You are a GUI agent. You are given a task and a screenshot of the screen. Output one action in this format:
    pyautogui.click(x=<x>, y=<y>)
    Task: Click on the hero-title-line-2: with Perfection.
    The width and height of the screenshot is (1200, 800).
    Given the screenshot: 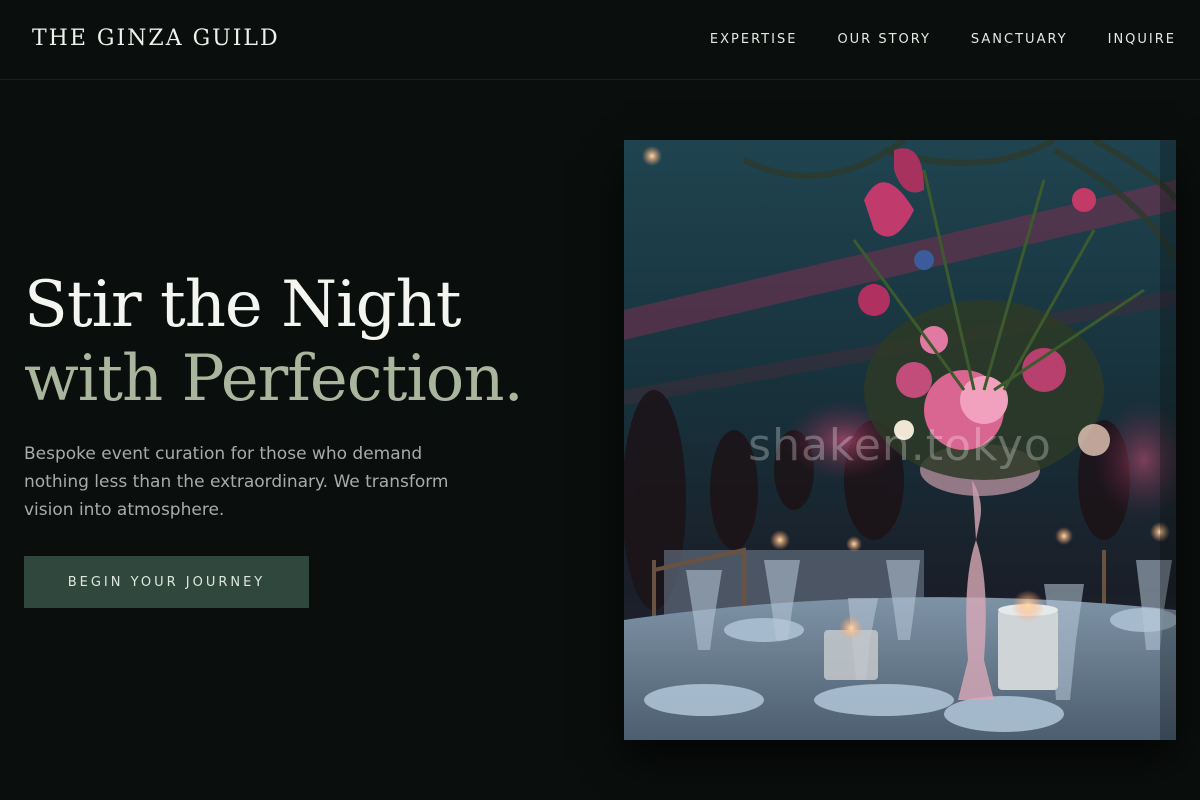 What is the action you would take?
    pyautogui.click(x=274, y=379)
    